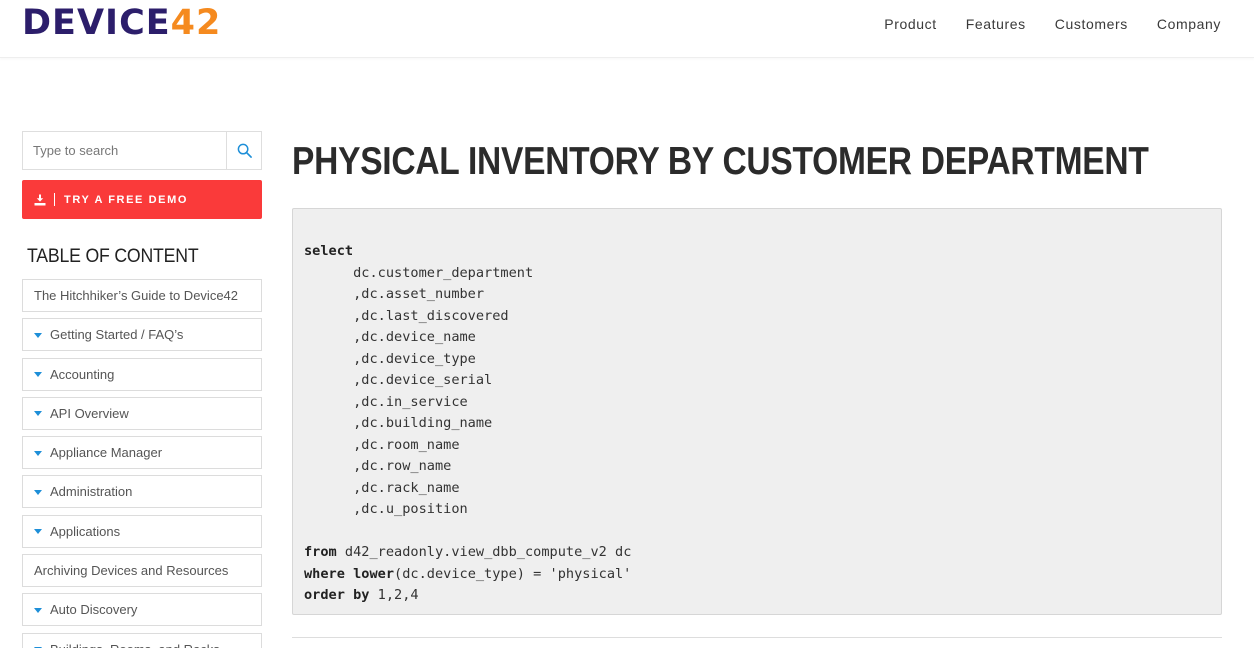 Image resolution: width=1254 pixels, height=648 pixels. I want to click on code-line: ,dc.device_name, so click(757, 338).